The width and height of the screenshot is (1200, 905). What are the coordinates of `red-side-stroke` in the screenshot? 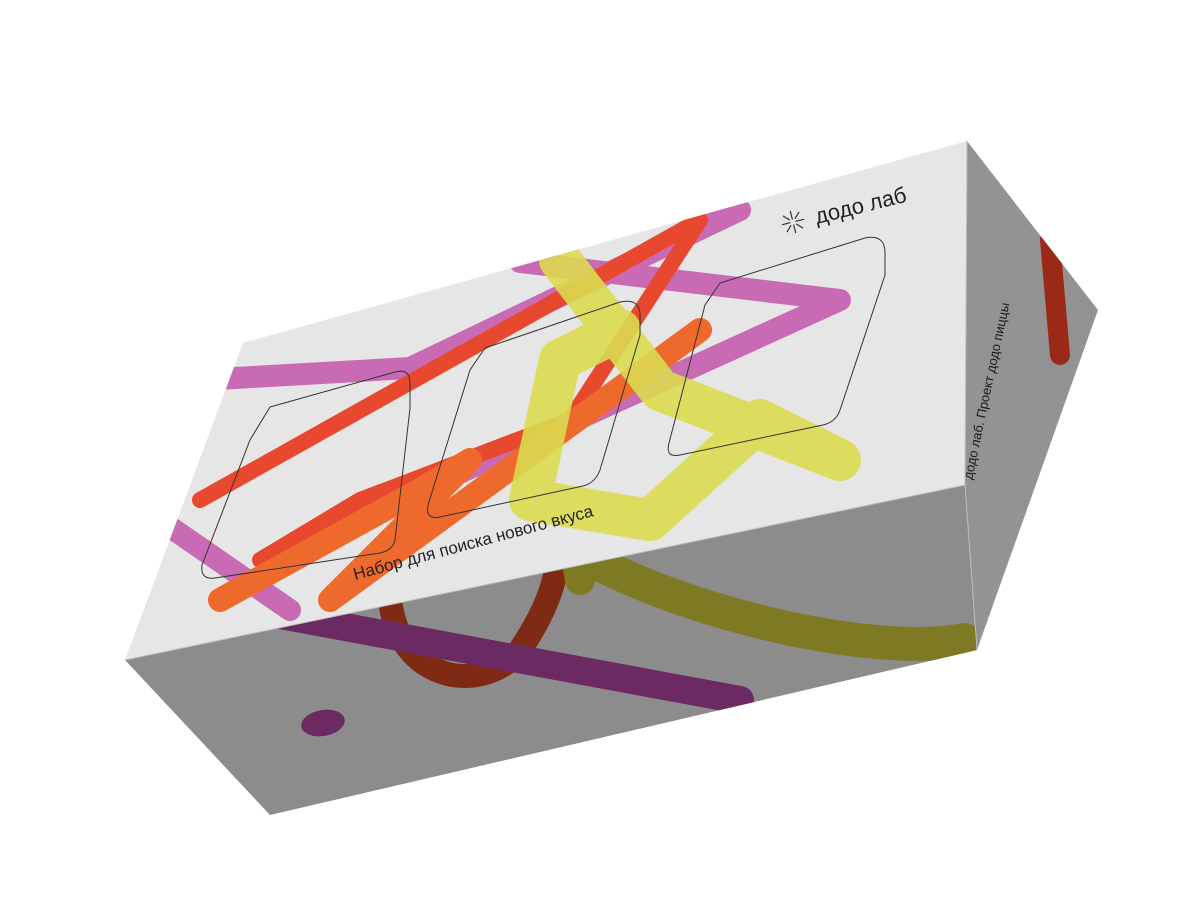 It's located at (1055, 297).